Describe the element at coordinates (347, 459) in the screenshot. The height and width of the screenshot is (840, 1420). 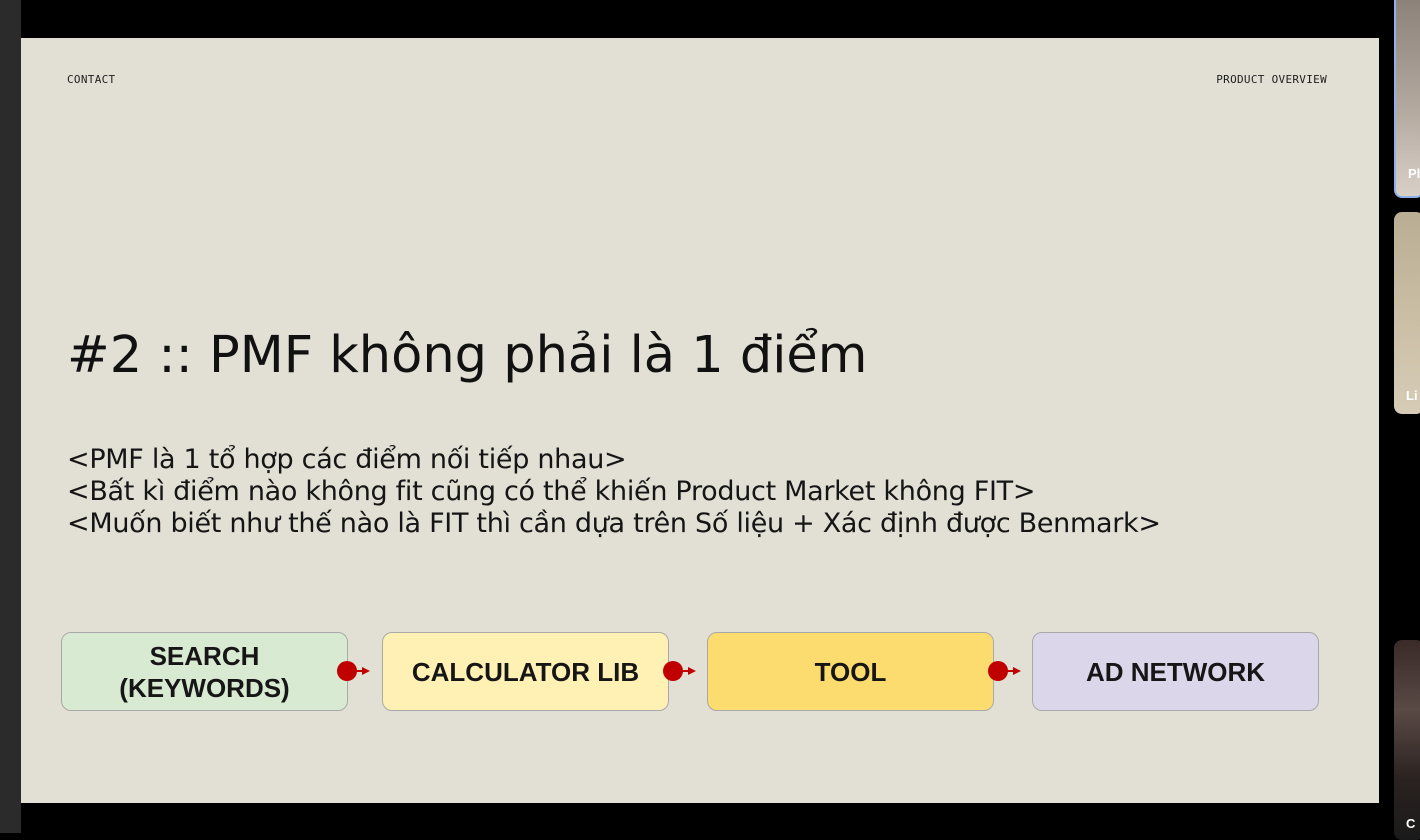
I see `subtitle-line: <PMF là 1 tổ hợp các điểm nối tiếp nhau>` at that location.